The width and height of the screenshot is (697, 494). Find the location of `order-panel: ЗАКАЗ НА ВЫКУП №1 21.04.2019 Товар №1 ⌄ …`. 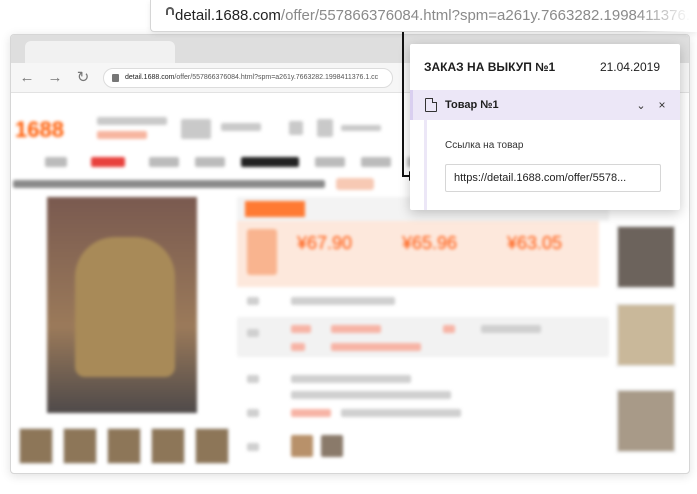

order-panel: ЗАКАЗ НА ВЫКУП №1 21.04.2019 Товар №1 ⌄ … is located at coordinates (545, 127).